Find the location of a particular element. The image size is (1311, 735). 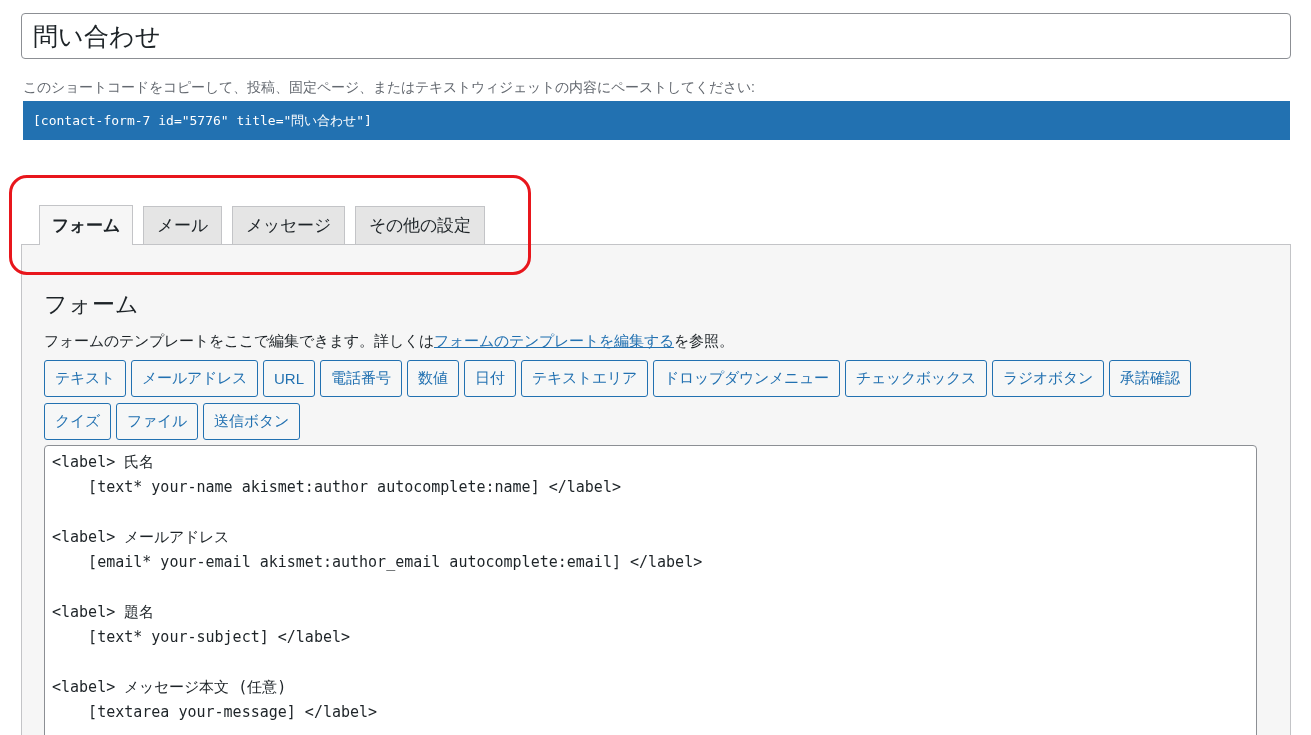

tag-generator-button: URL is located at coordinates (289, 378).